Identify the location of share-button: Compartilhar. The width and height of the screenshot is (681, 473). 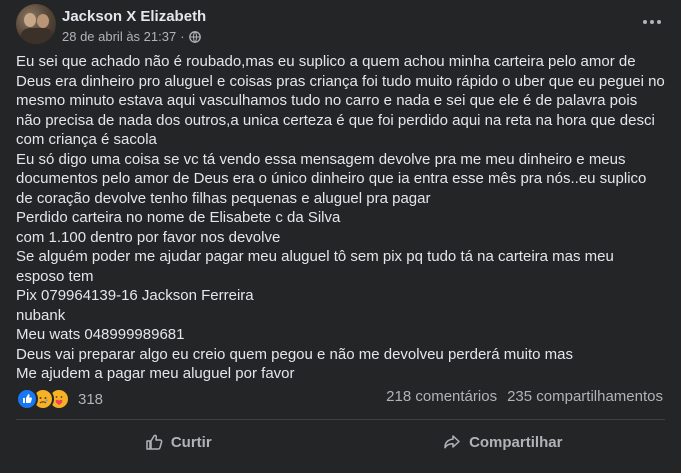
(503, 442).